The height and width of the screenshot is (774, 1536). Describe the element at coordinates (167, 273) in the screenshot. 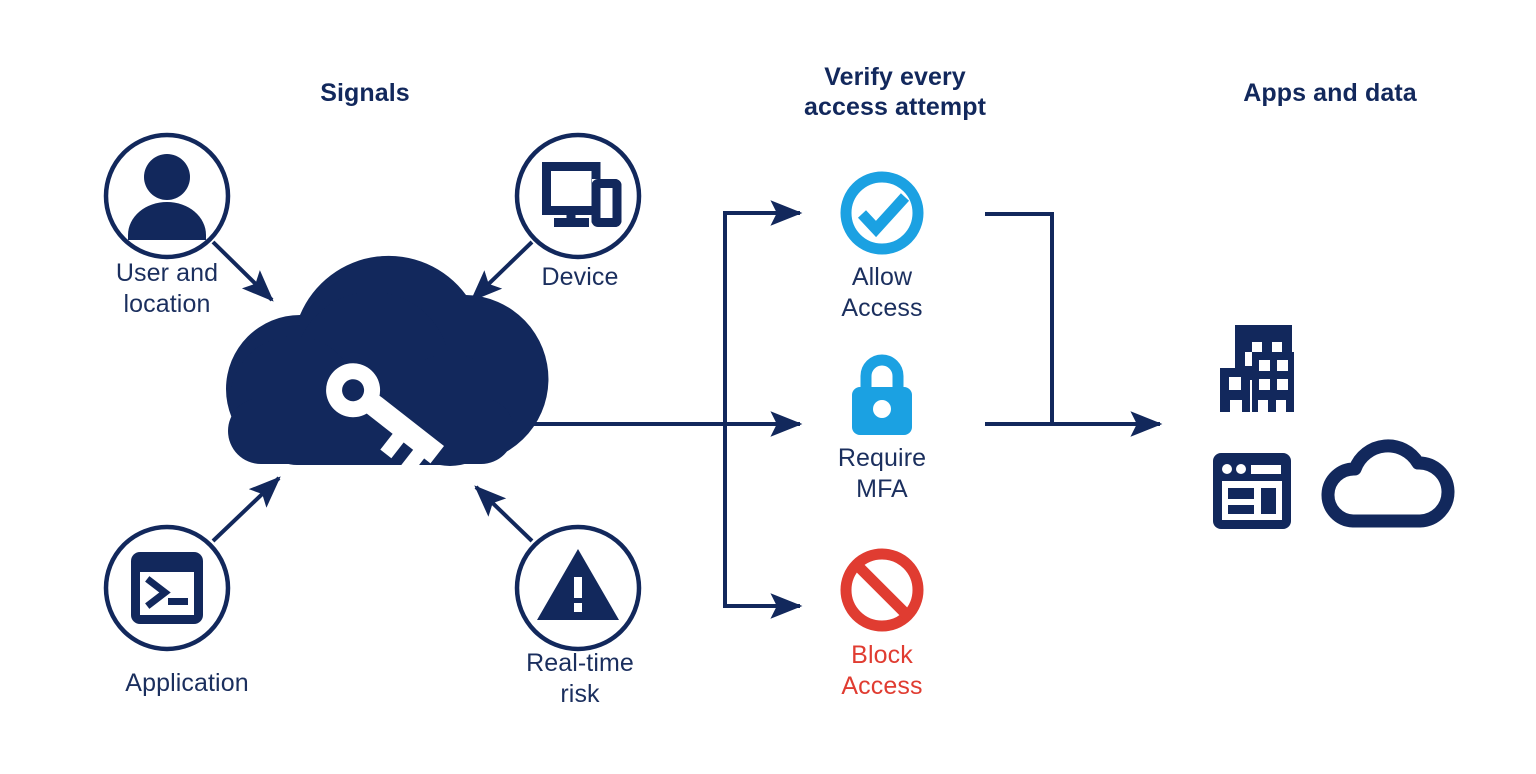

I see `label-user-location-line1: User and` at that location.